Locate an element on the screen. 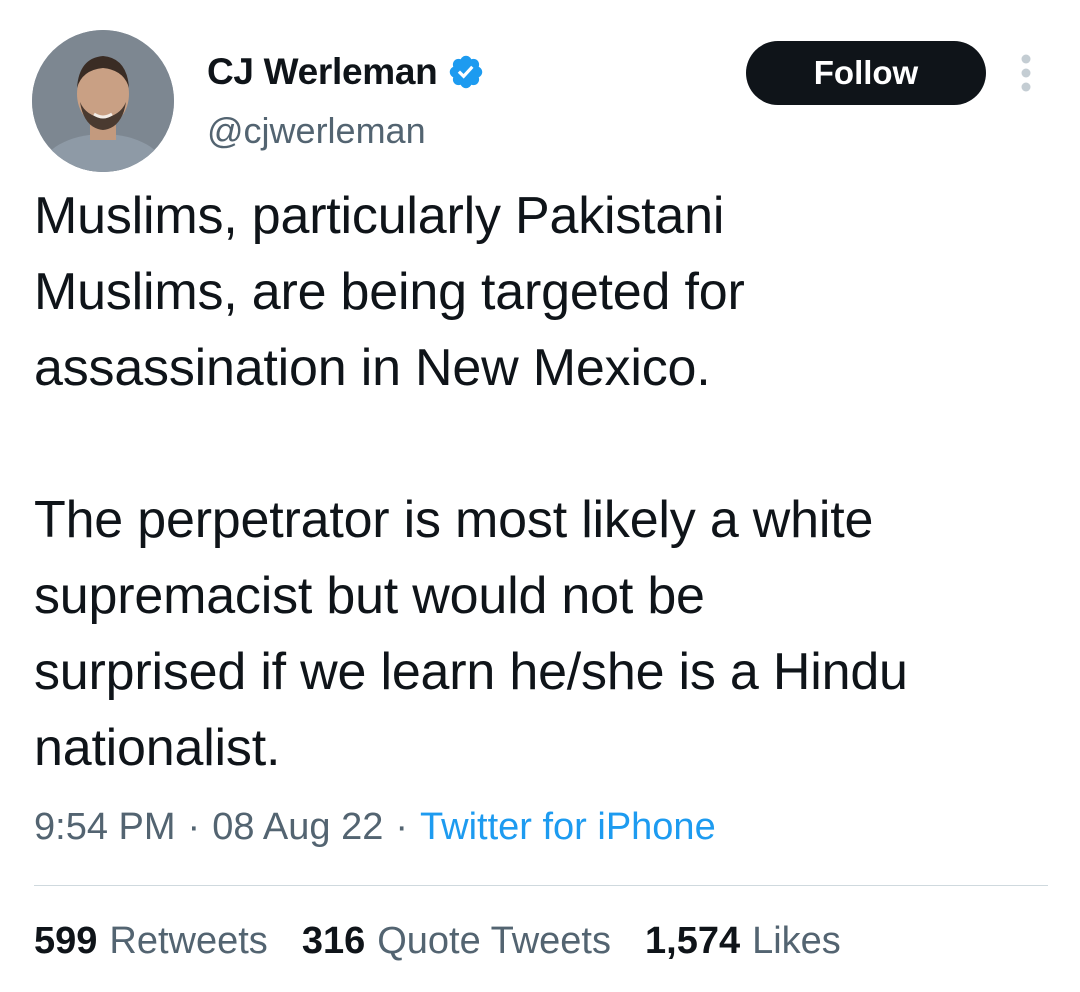 Image resolution: width=1080 pixels, height=992 pixels. tweet-line: The perpetrator is most likely a white is located at coordinates (454, 520).